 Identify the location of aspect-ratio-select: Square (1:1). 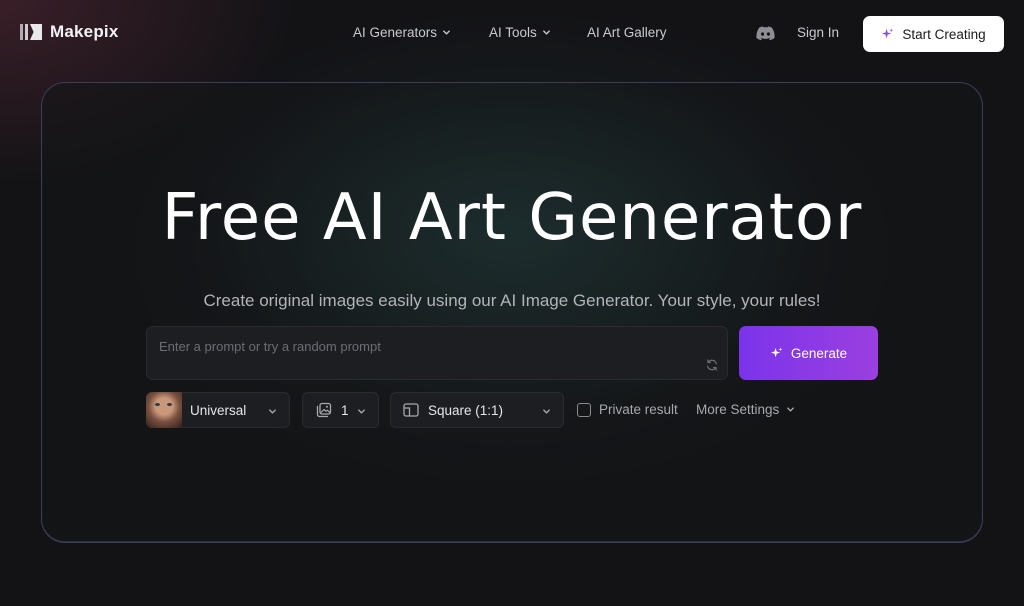
(477, 410).